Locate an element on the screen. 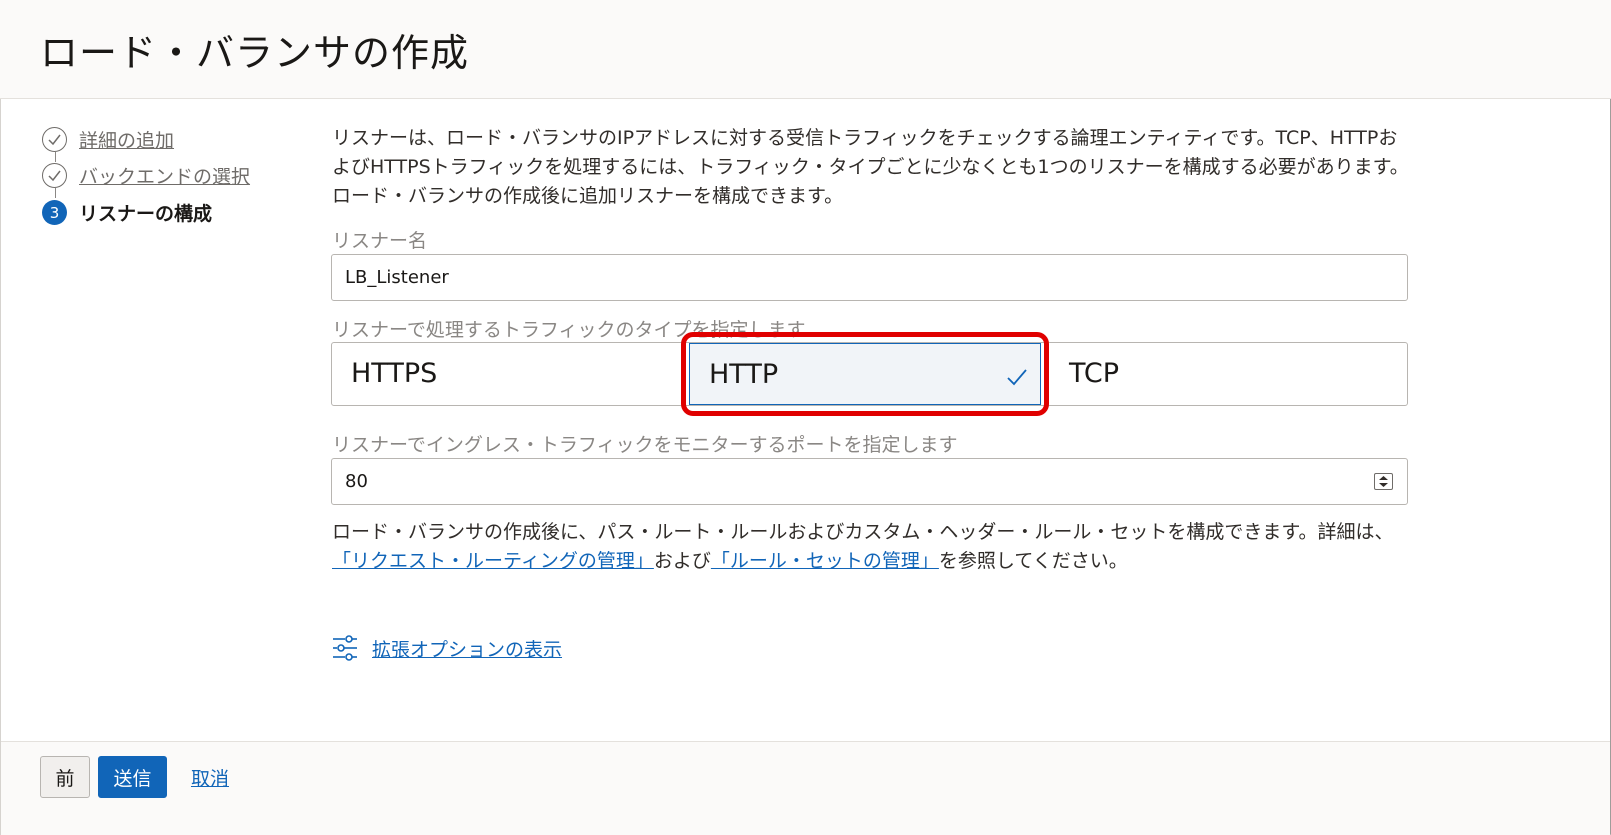 This screenshot has height=835, width=1611. port-label: リスナーでイングレス・トラフィックをモニターするポートを指定します is located at coordinates (645, 445).